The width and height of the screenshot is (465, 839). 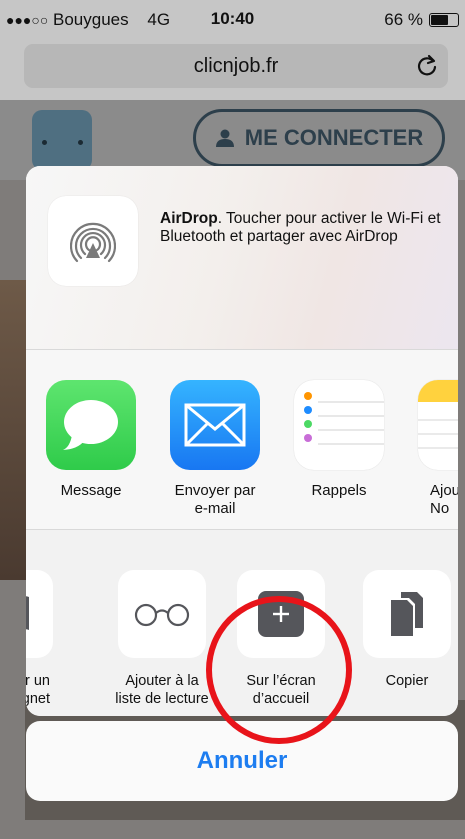 What do you see at coordinates (407, 681) in the screenshot?
I see `action-label: Copier` at bounding box center [407, 681].